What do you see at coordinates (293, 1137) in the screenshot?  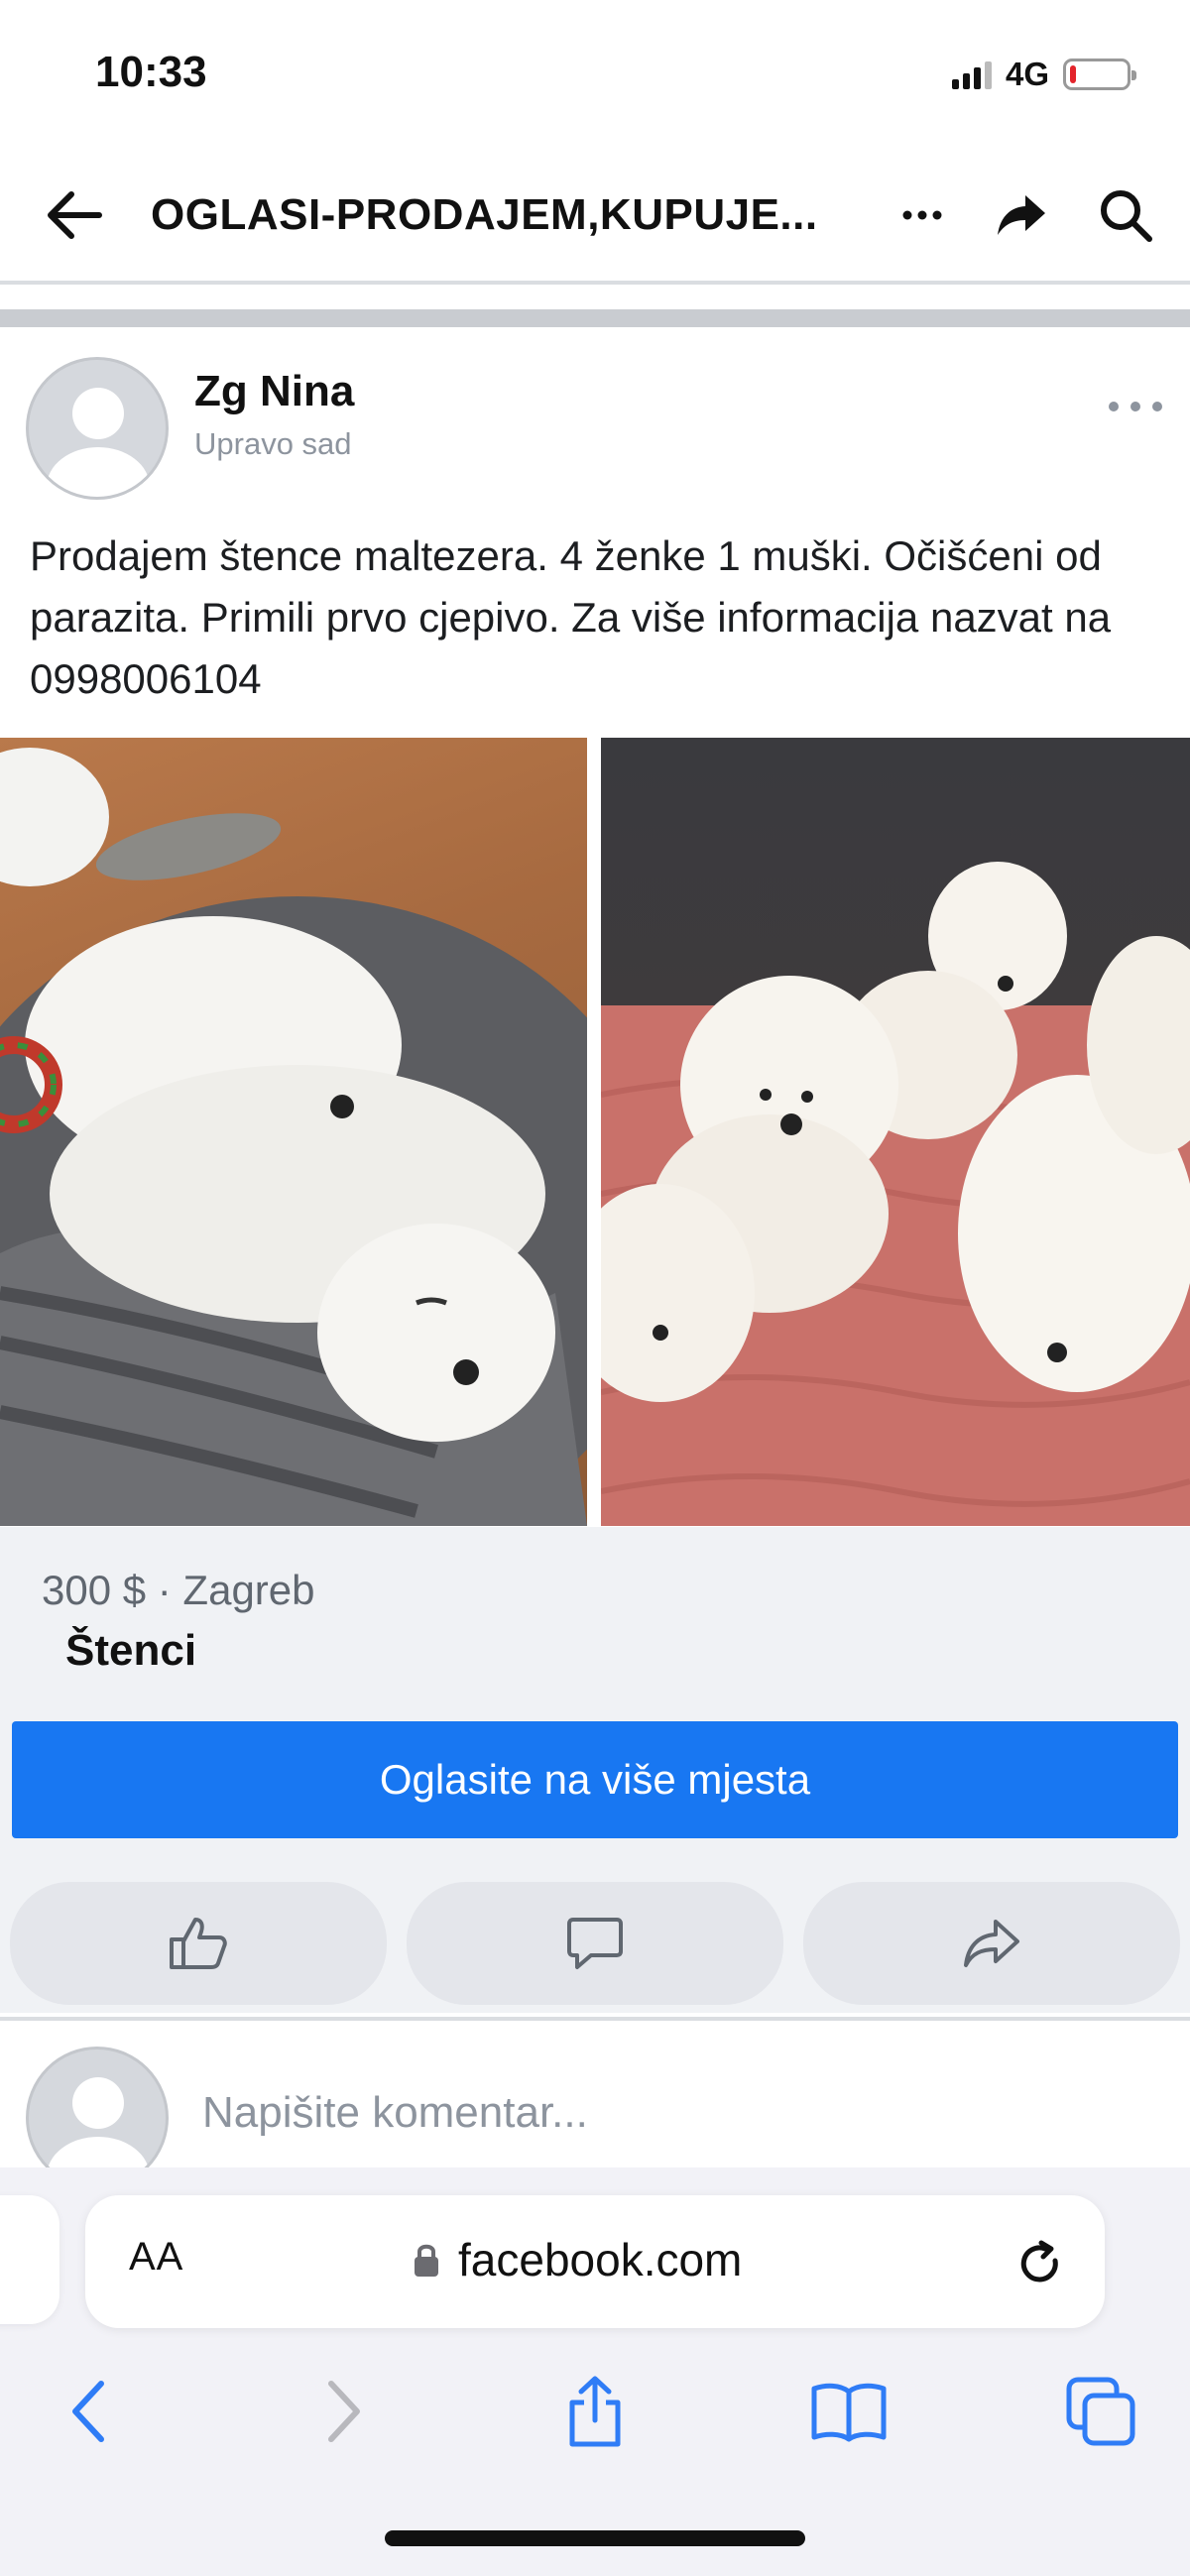 I see `puppies-in-bed-image` at bounding box center [293, 1137].